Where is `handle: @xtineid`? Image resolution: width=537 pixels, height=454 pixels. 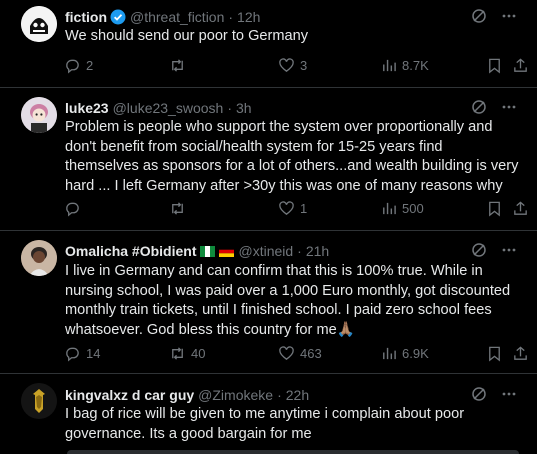
handle: @xtineid is located at coordinates (265, 251).